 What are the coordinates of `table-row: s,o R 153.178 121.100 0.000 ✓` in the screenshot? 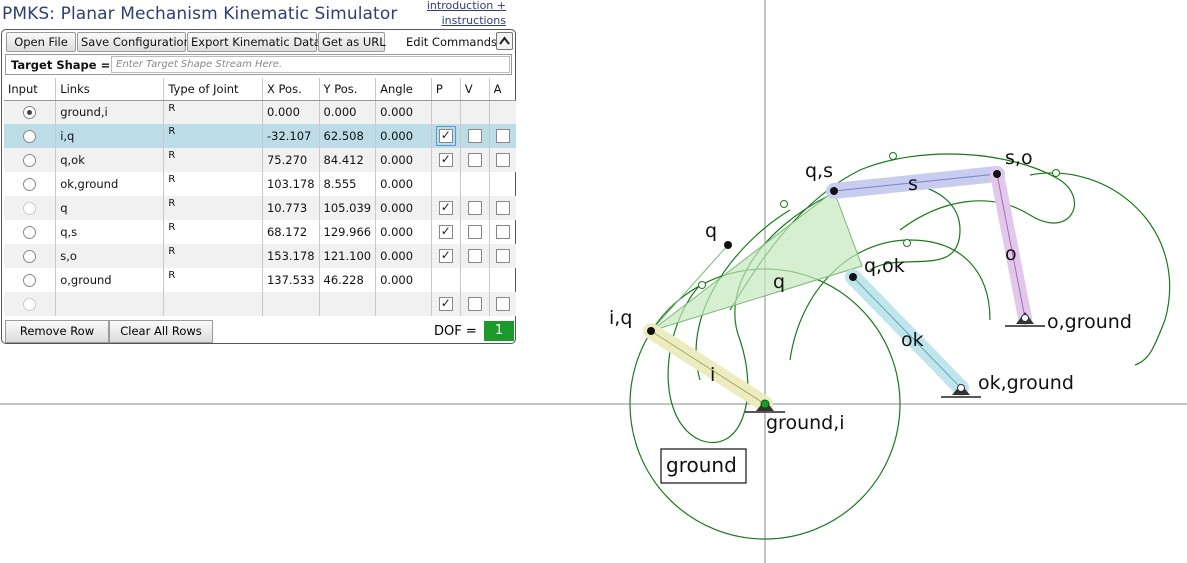 It's located at (260, 256).